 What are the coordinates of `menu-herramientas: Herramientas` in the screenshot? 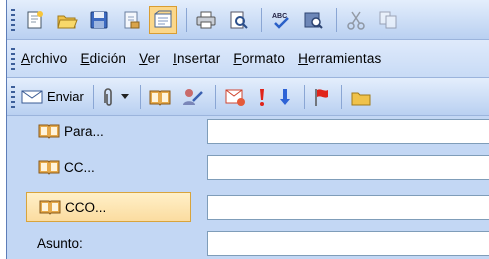 It's located at (339, 58).